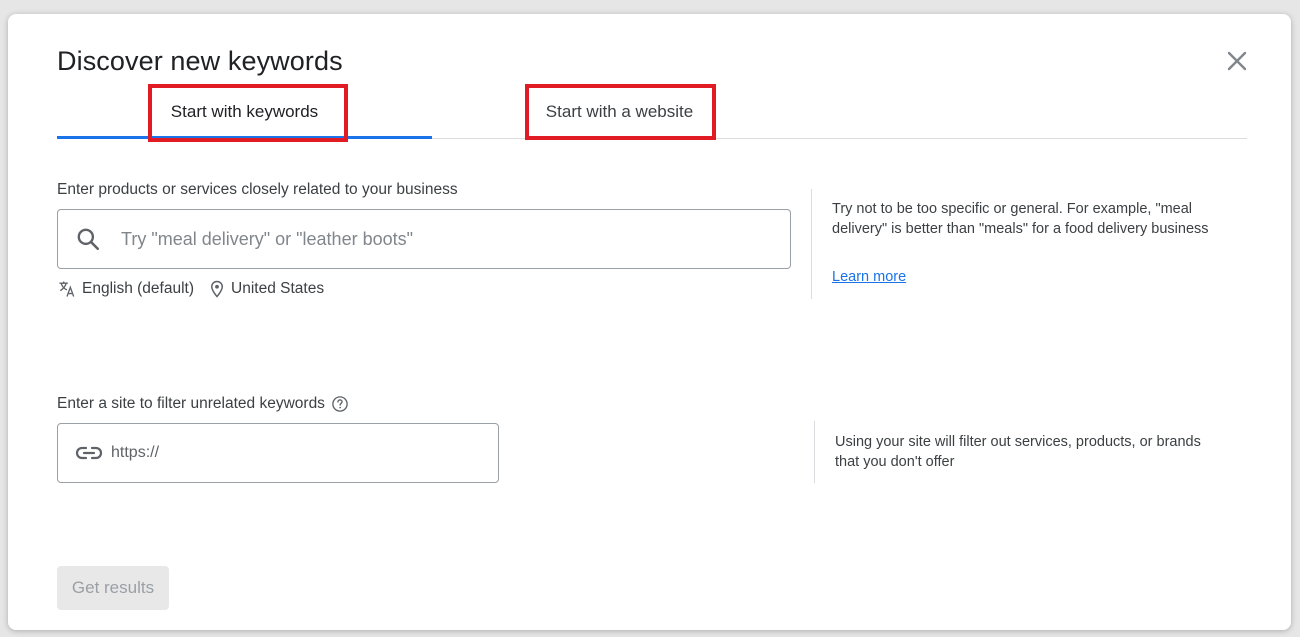 Image resolution: width=1300 pixels, height=637 pixels. What do you see at coordinates (619, 111) in the screenshot?
I see `tab-start-with-website: Start with a website` at bounding box center [619, 111].